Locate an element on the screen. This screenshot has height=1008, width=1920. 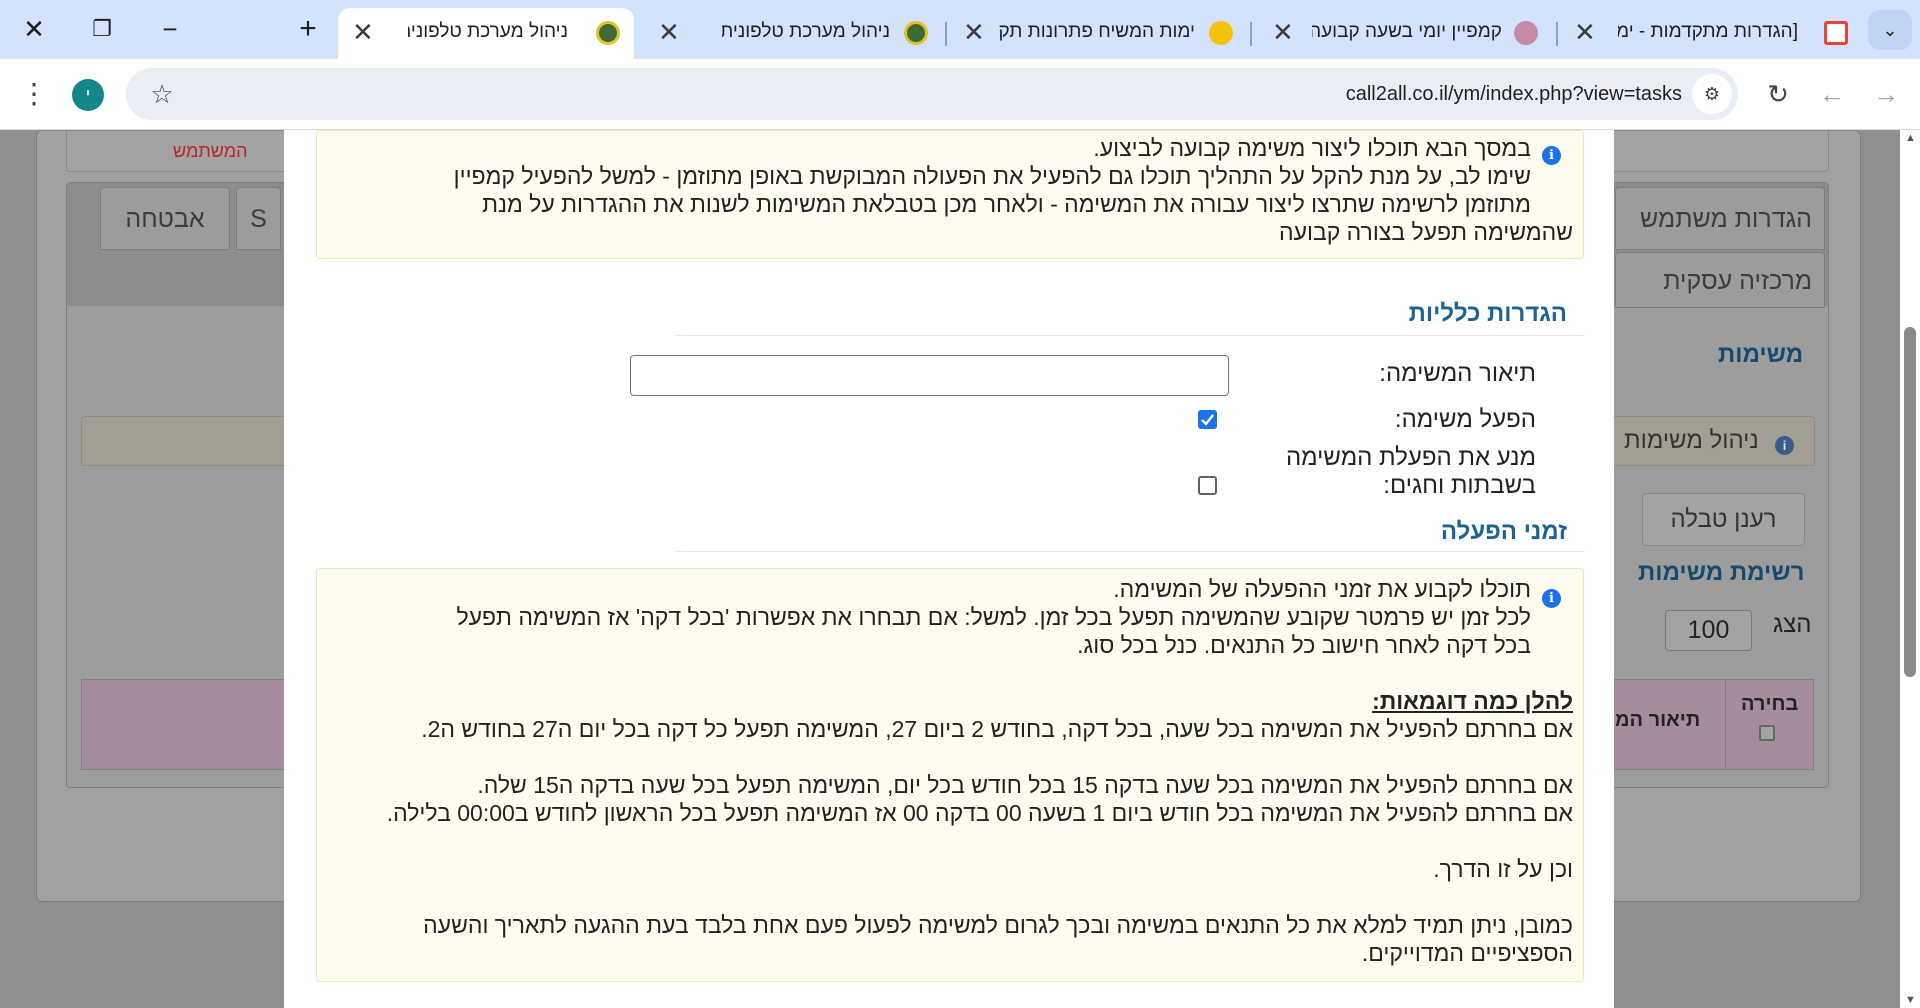
scroll-down-icon: ▼ is located at coordinates (1910, 1000).